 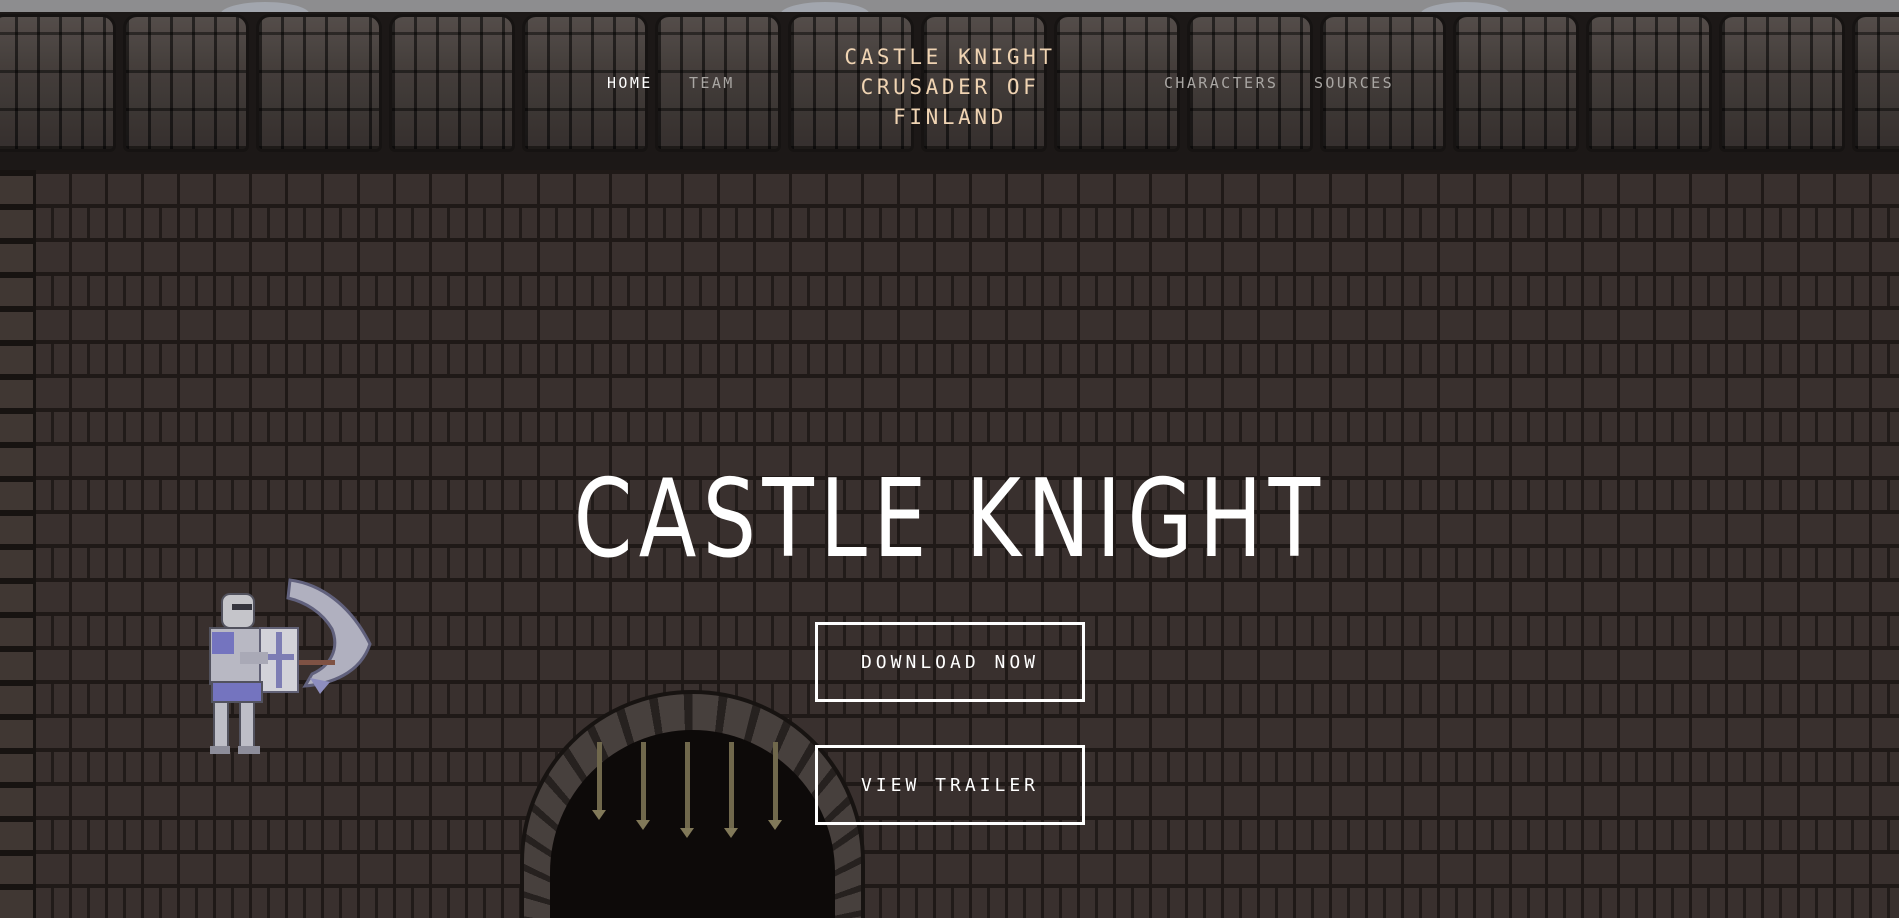 I want to click on site-title-line: FINLAND, so click(x=950, y=117).